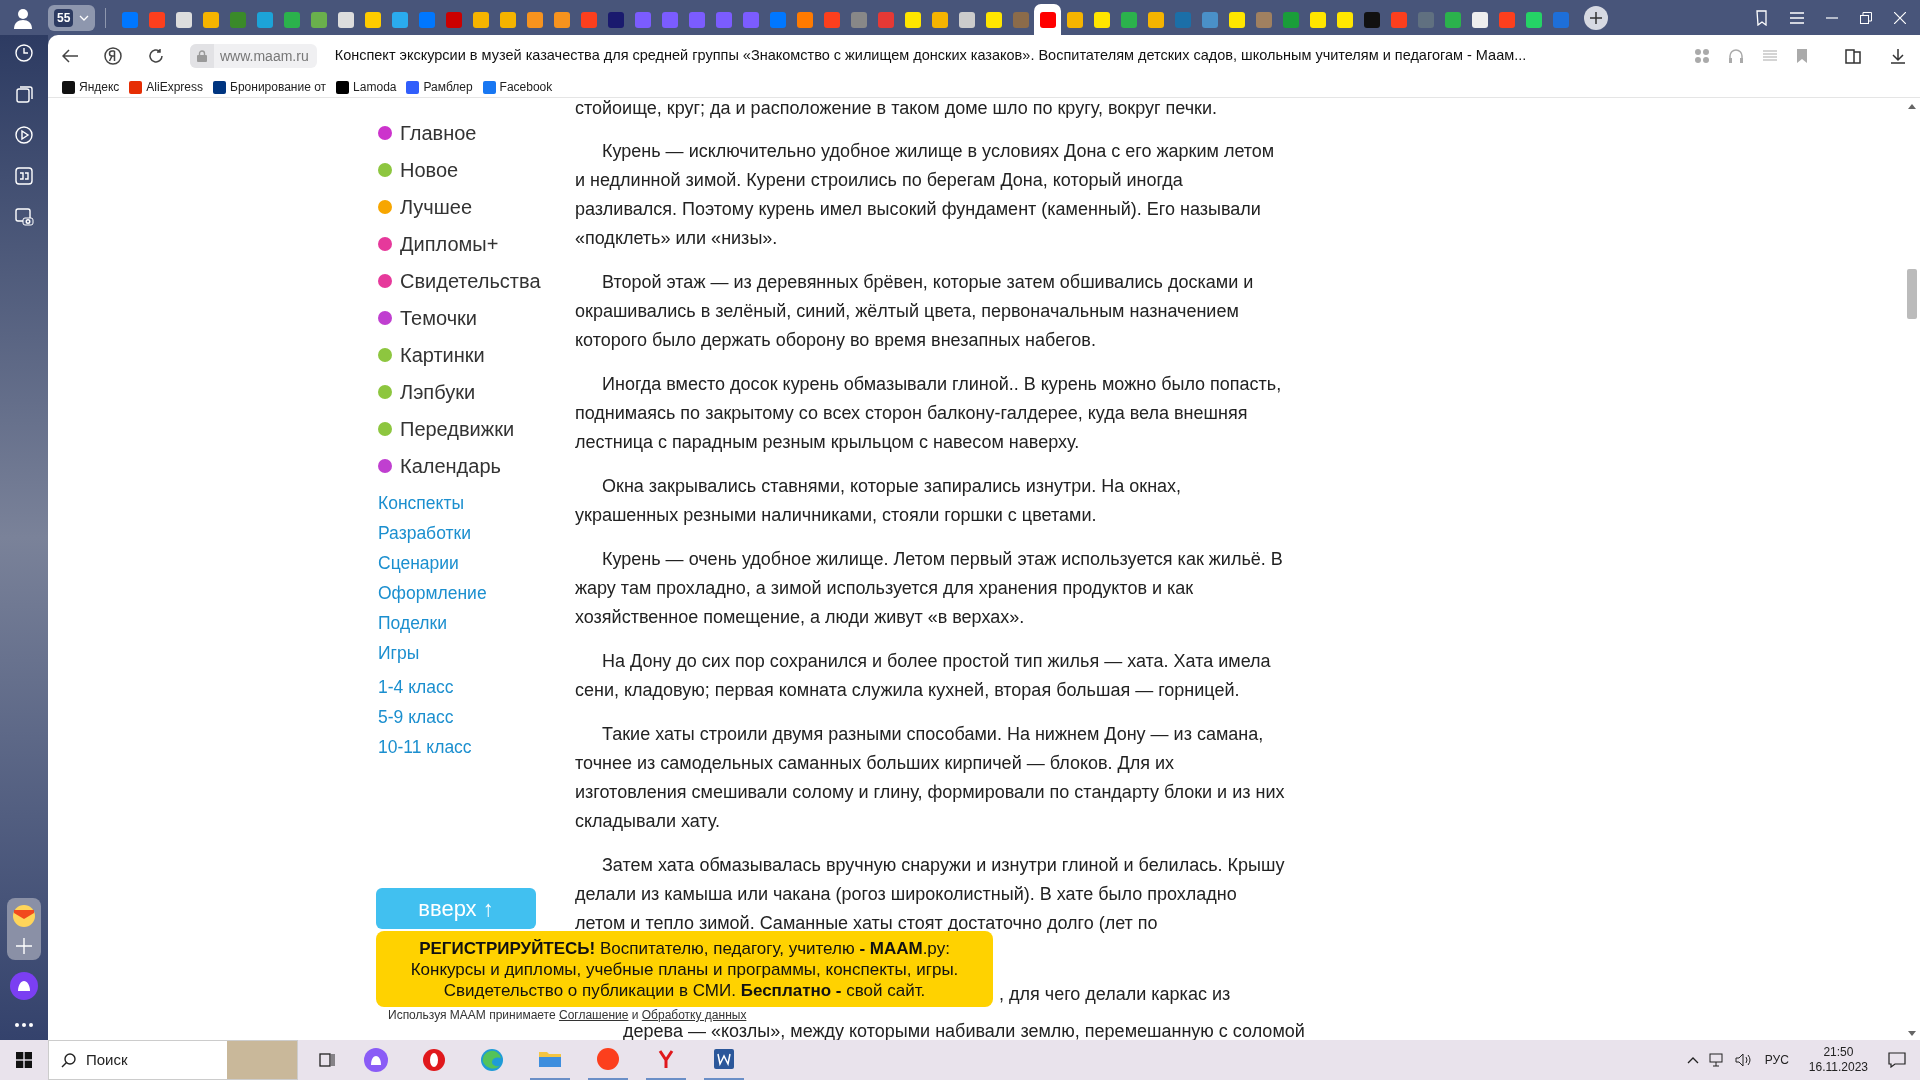 This screenshot has height=1080, width=1920. What do you see at coordinates (24, 217) in the screenshot?
I see `screenshot-icon` at bounding box center [24, 217].